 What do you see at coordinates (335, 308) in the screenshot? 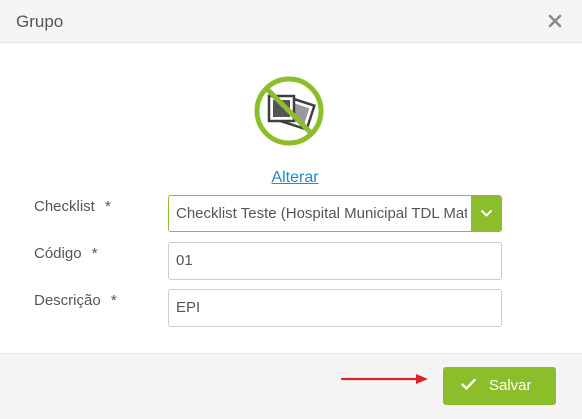
I see `descricao-input: EPI` at bounding box center [335, 308].